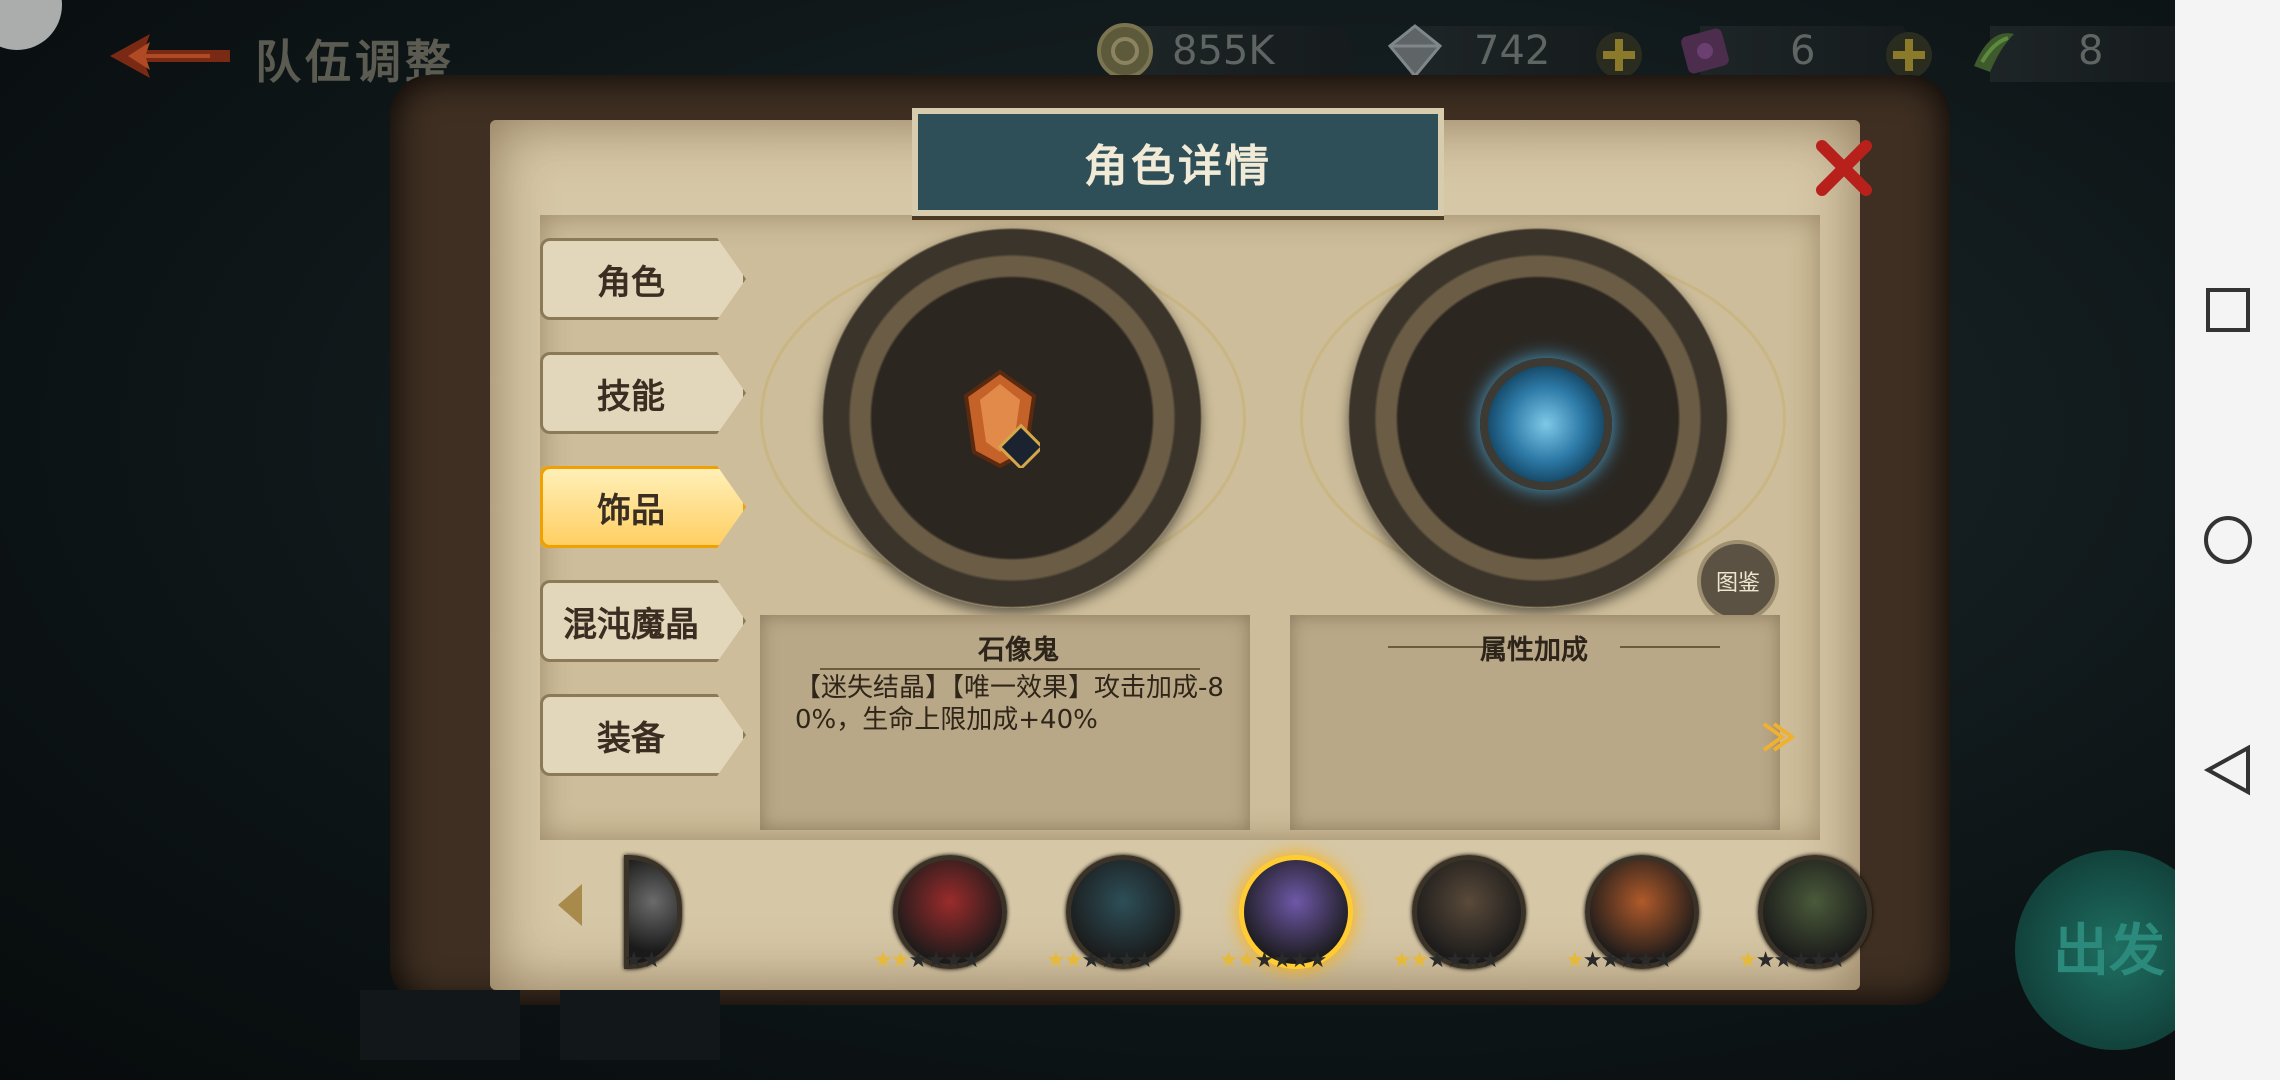 This screenshot has width=2280, height=1080. Describe the element at coordinates (631, 396) in the screenshot. I see `tab-skills-label: 技能` at that location.